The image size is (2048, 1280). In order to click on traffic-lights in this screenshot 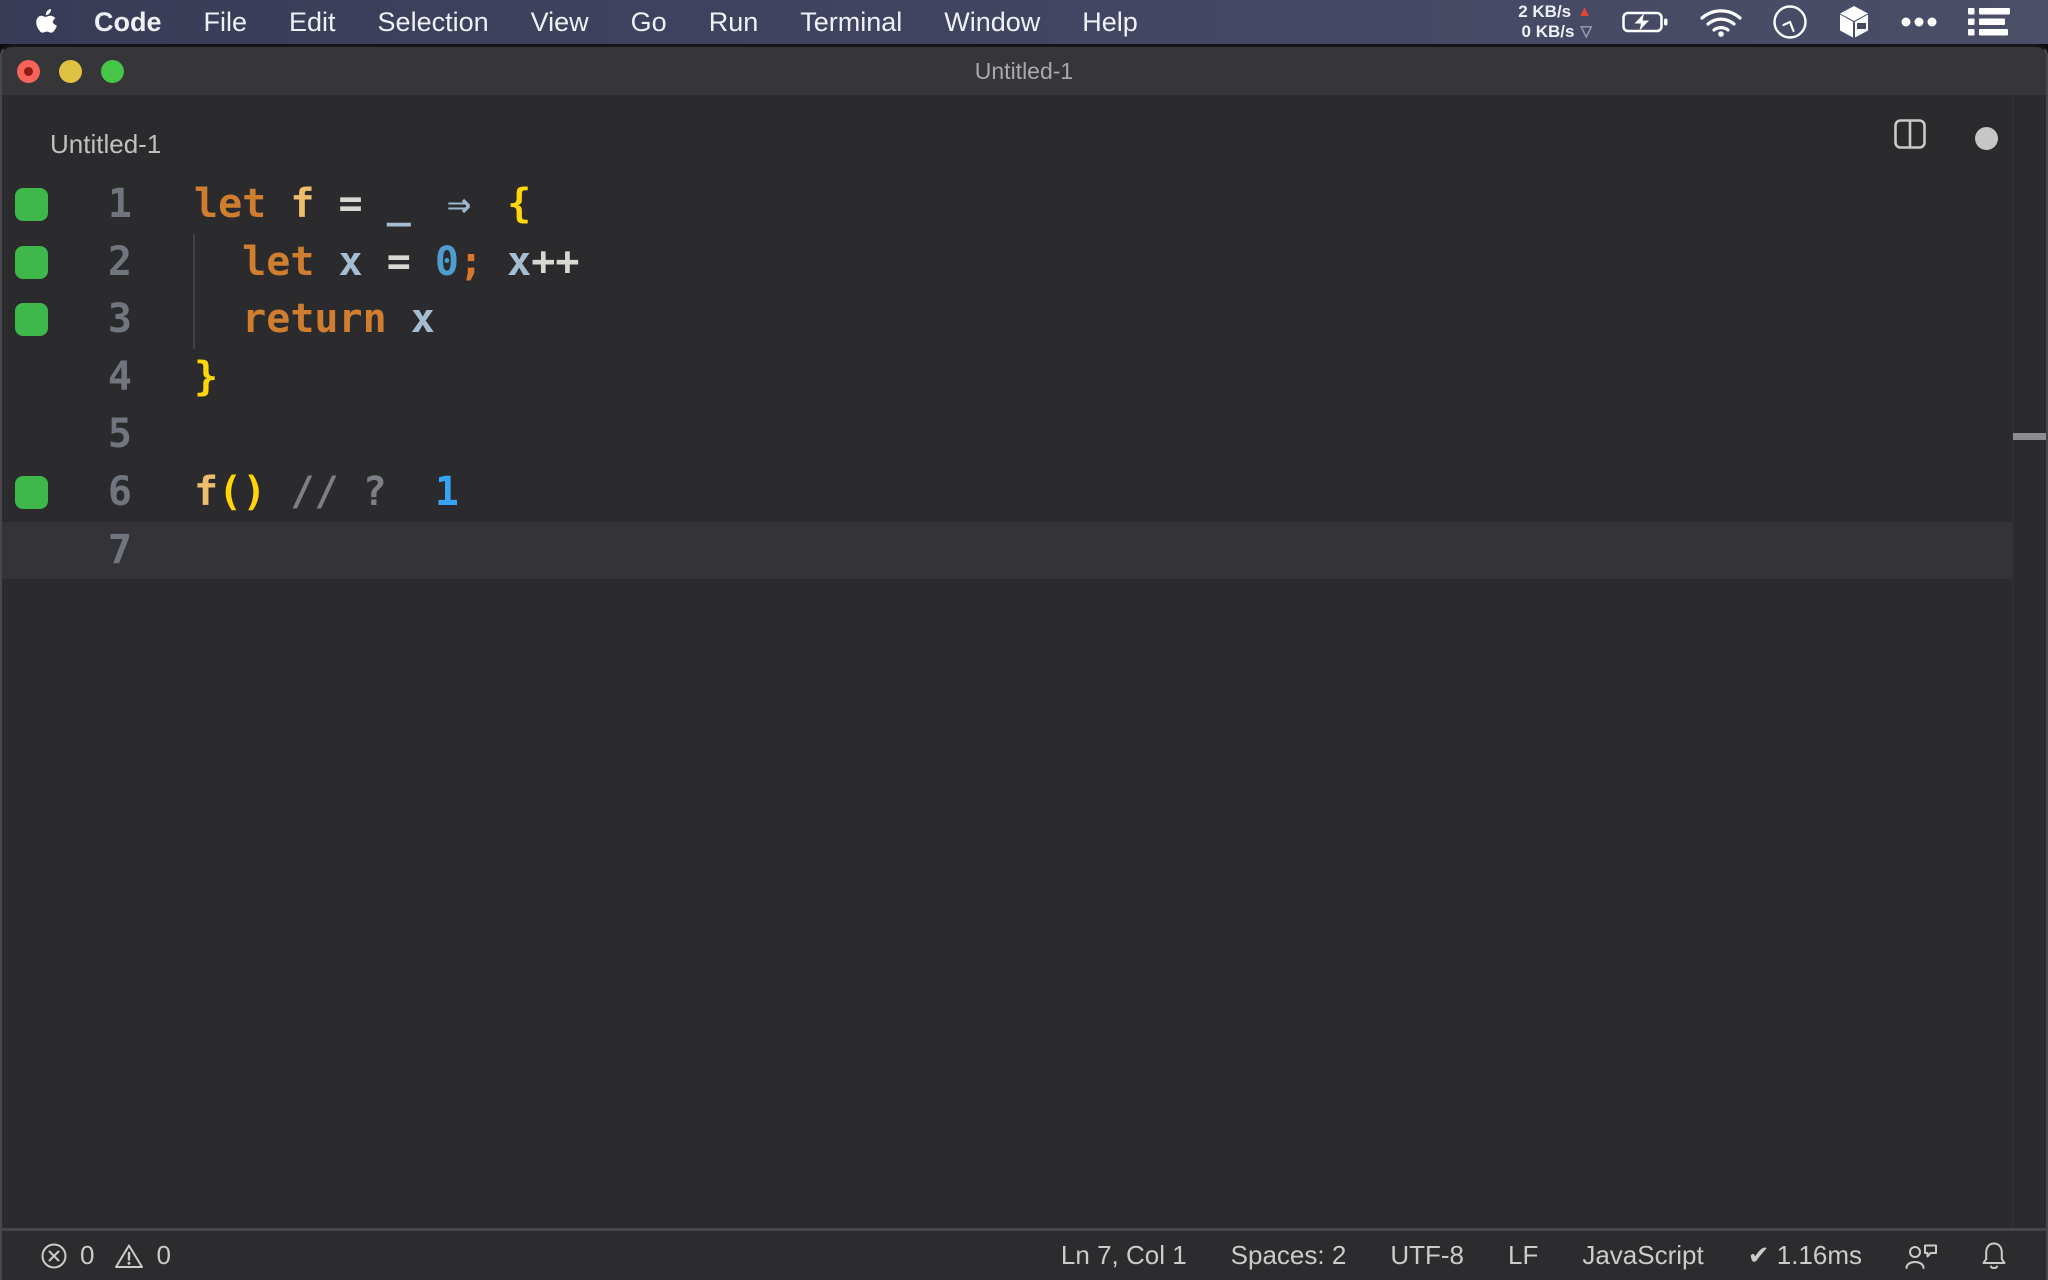, I will do `click(70, 71)`.